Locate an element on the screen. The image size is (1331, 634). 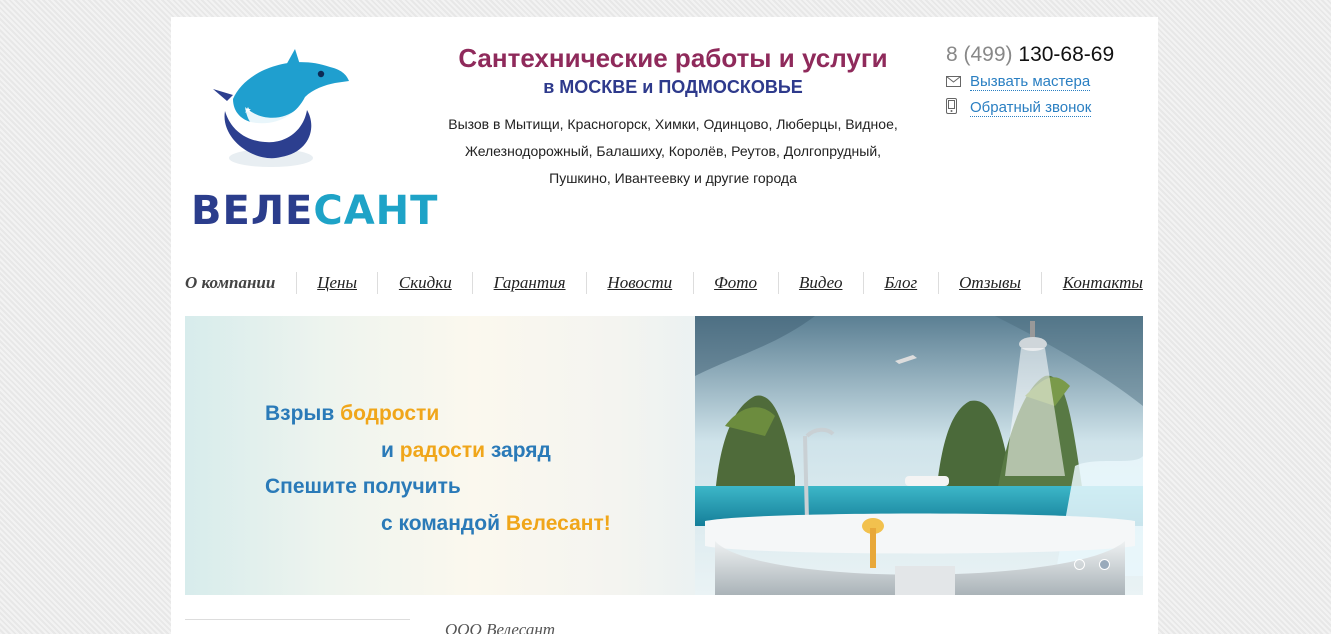
phone-number: 8 (499) 130-68-69 is located at coordinates (1030, 55).